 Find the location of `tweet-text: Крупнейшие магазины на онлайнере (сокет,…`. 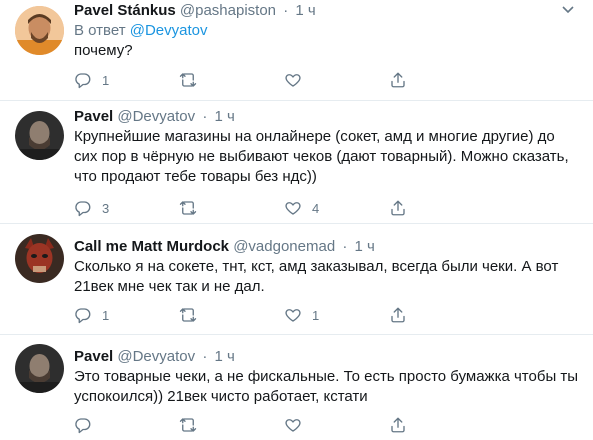

tweet-text: Крупнейшие магазины на онлайнере (сокет,… is located at coordinates (321, 156).